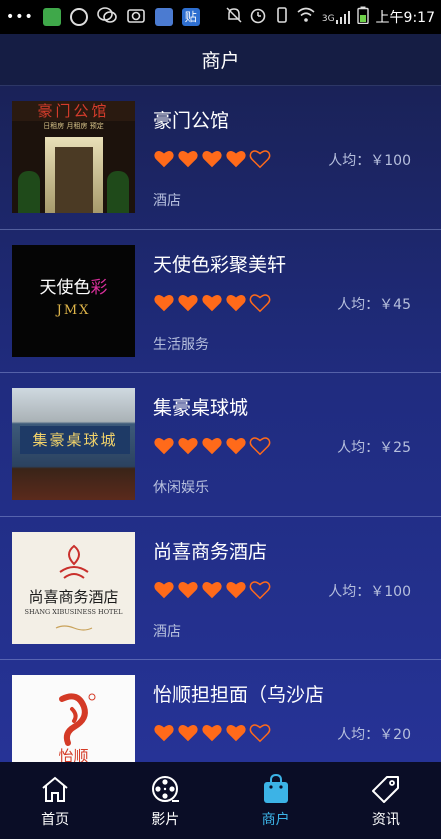  Describe the element at coordinates (20, 17) in the screenshot. I see `more-icon: •••` at that location.